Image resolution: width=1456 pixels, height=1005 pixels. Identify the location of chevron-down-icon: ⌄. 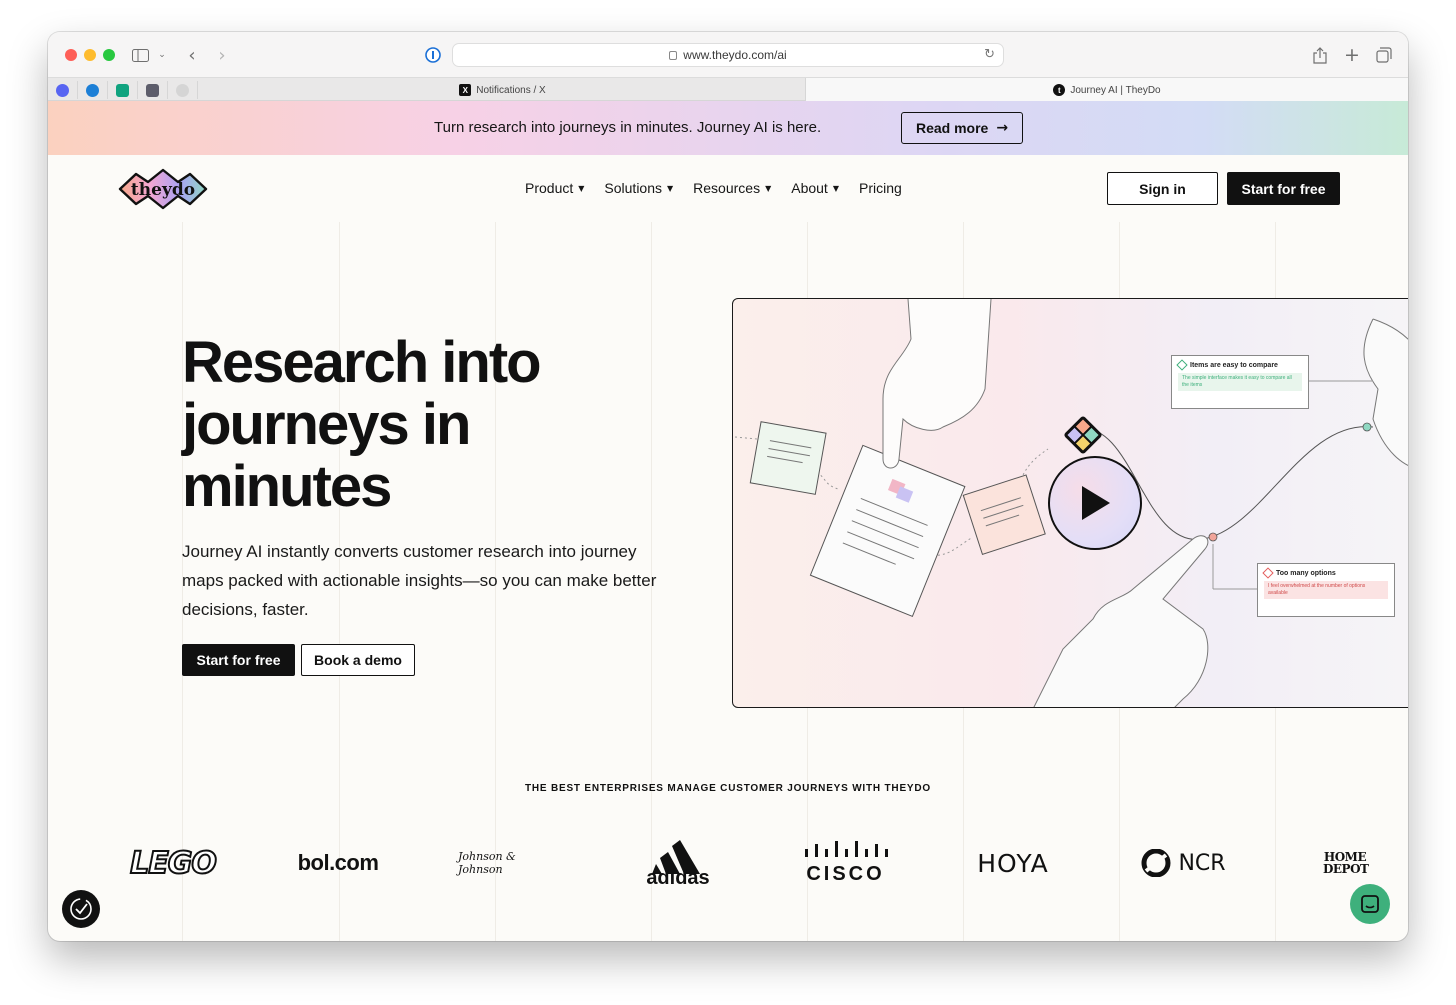
(162, 55).